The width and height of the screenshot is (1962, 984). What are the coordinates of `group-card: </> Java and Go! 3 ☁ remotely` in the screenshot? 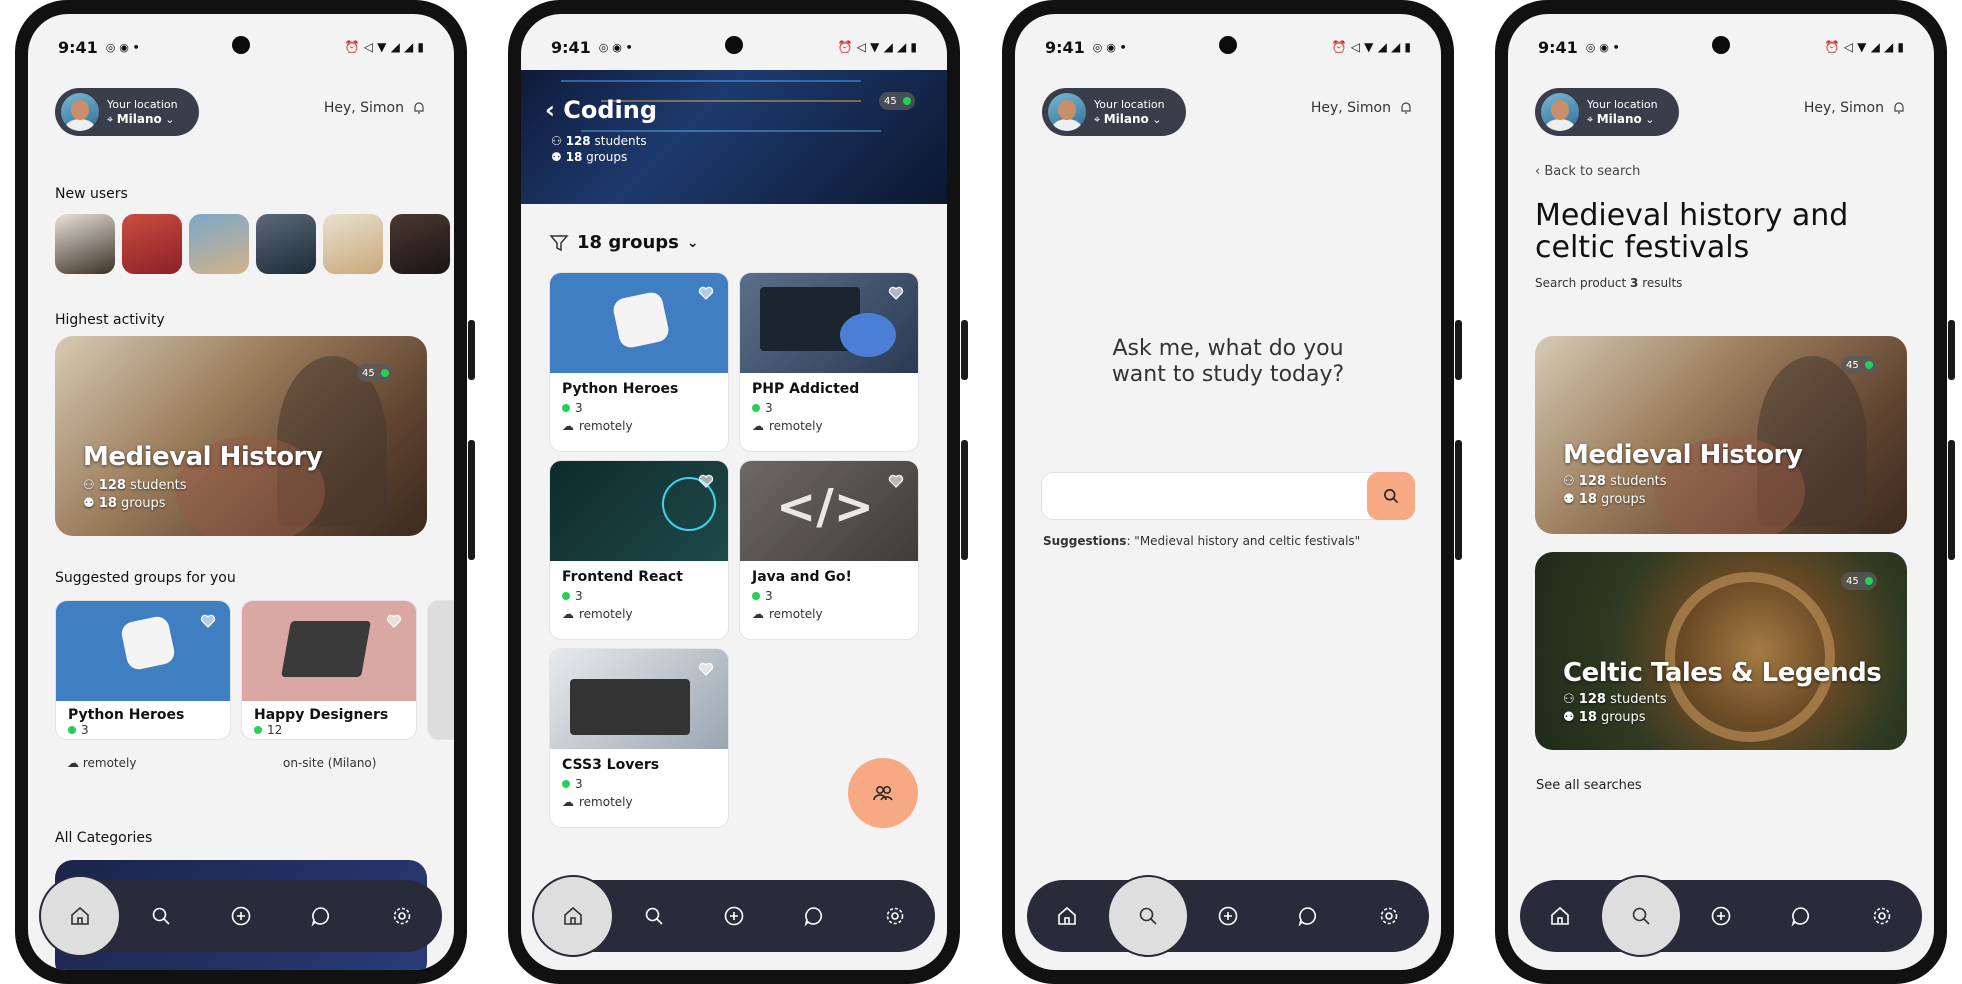 It's located at (829, 550).